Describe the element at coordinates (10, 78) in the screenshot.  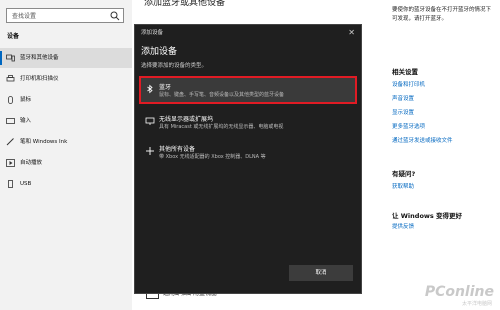
I see `printer-icon` at that location.